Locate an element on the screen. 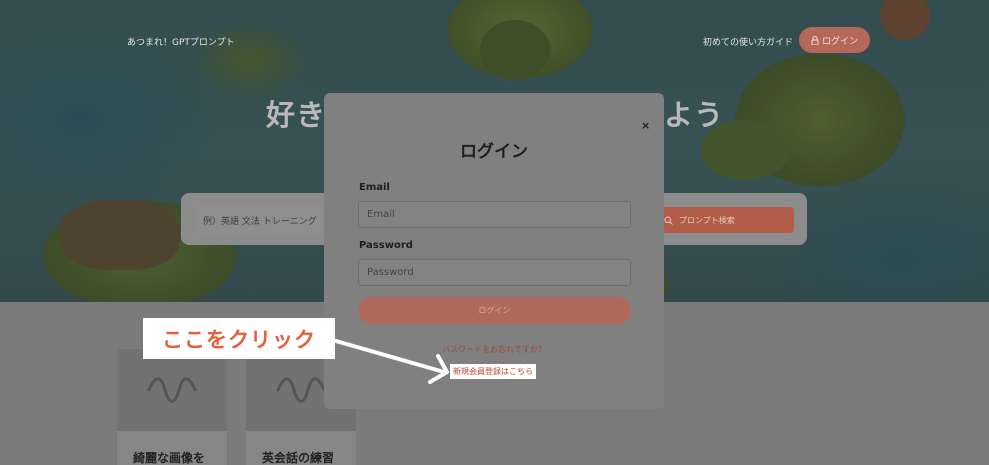 This screenshot has width=989, height=465. search-button-label: プロンプト検索 is located at coordinates (707, 220).